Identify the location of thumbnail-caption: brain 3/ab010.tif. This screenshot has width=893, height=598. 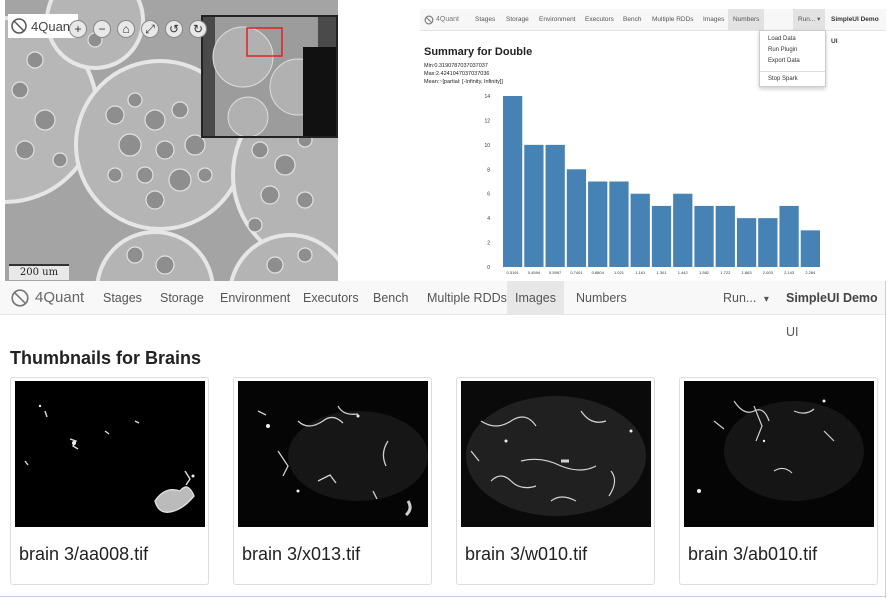
(752, 554).